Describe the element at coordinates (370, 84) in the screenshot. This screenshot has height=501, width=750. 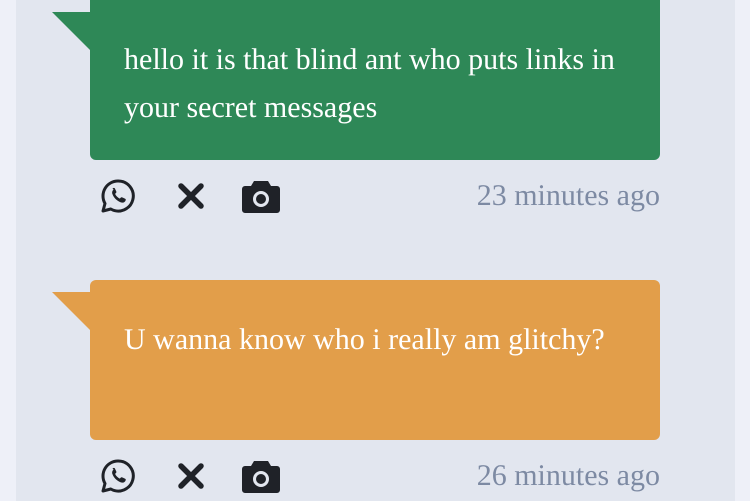
I see `message-text: hello it is that blind ant who puts links in your secret messages` at that location.